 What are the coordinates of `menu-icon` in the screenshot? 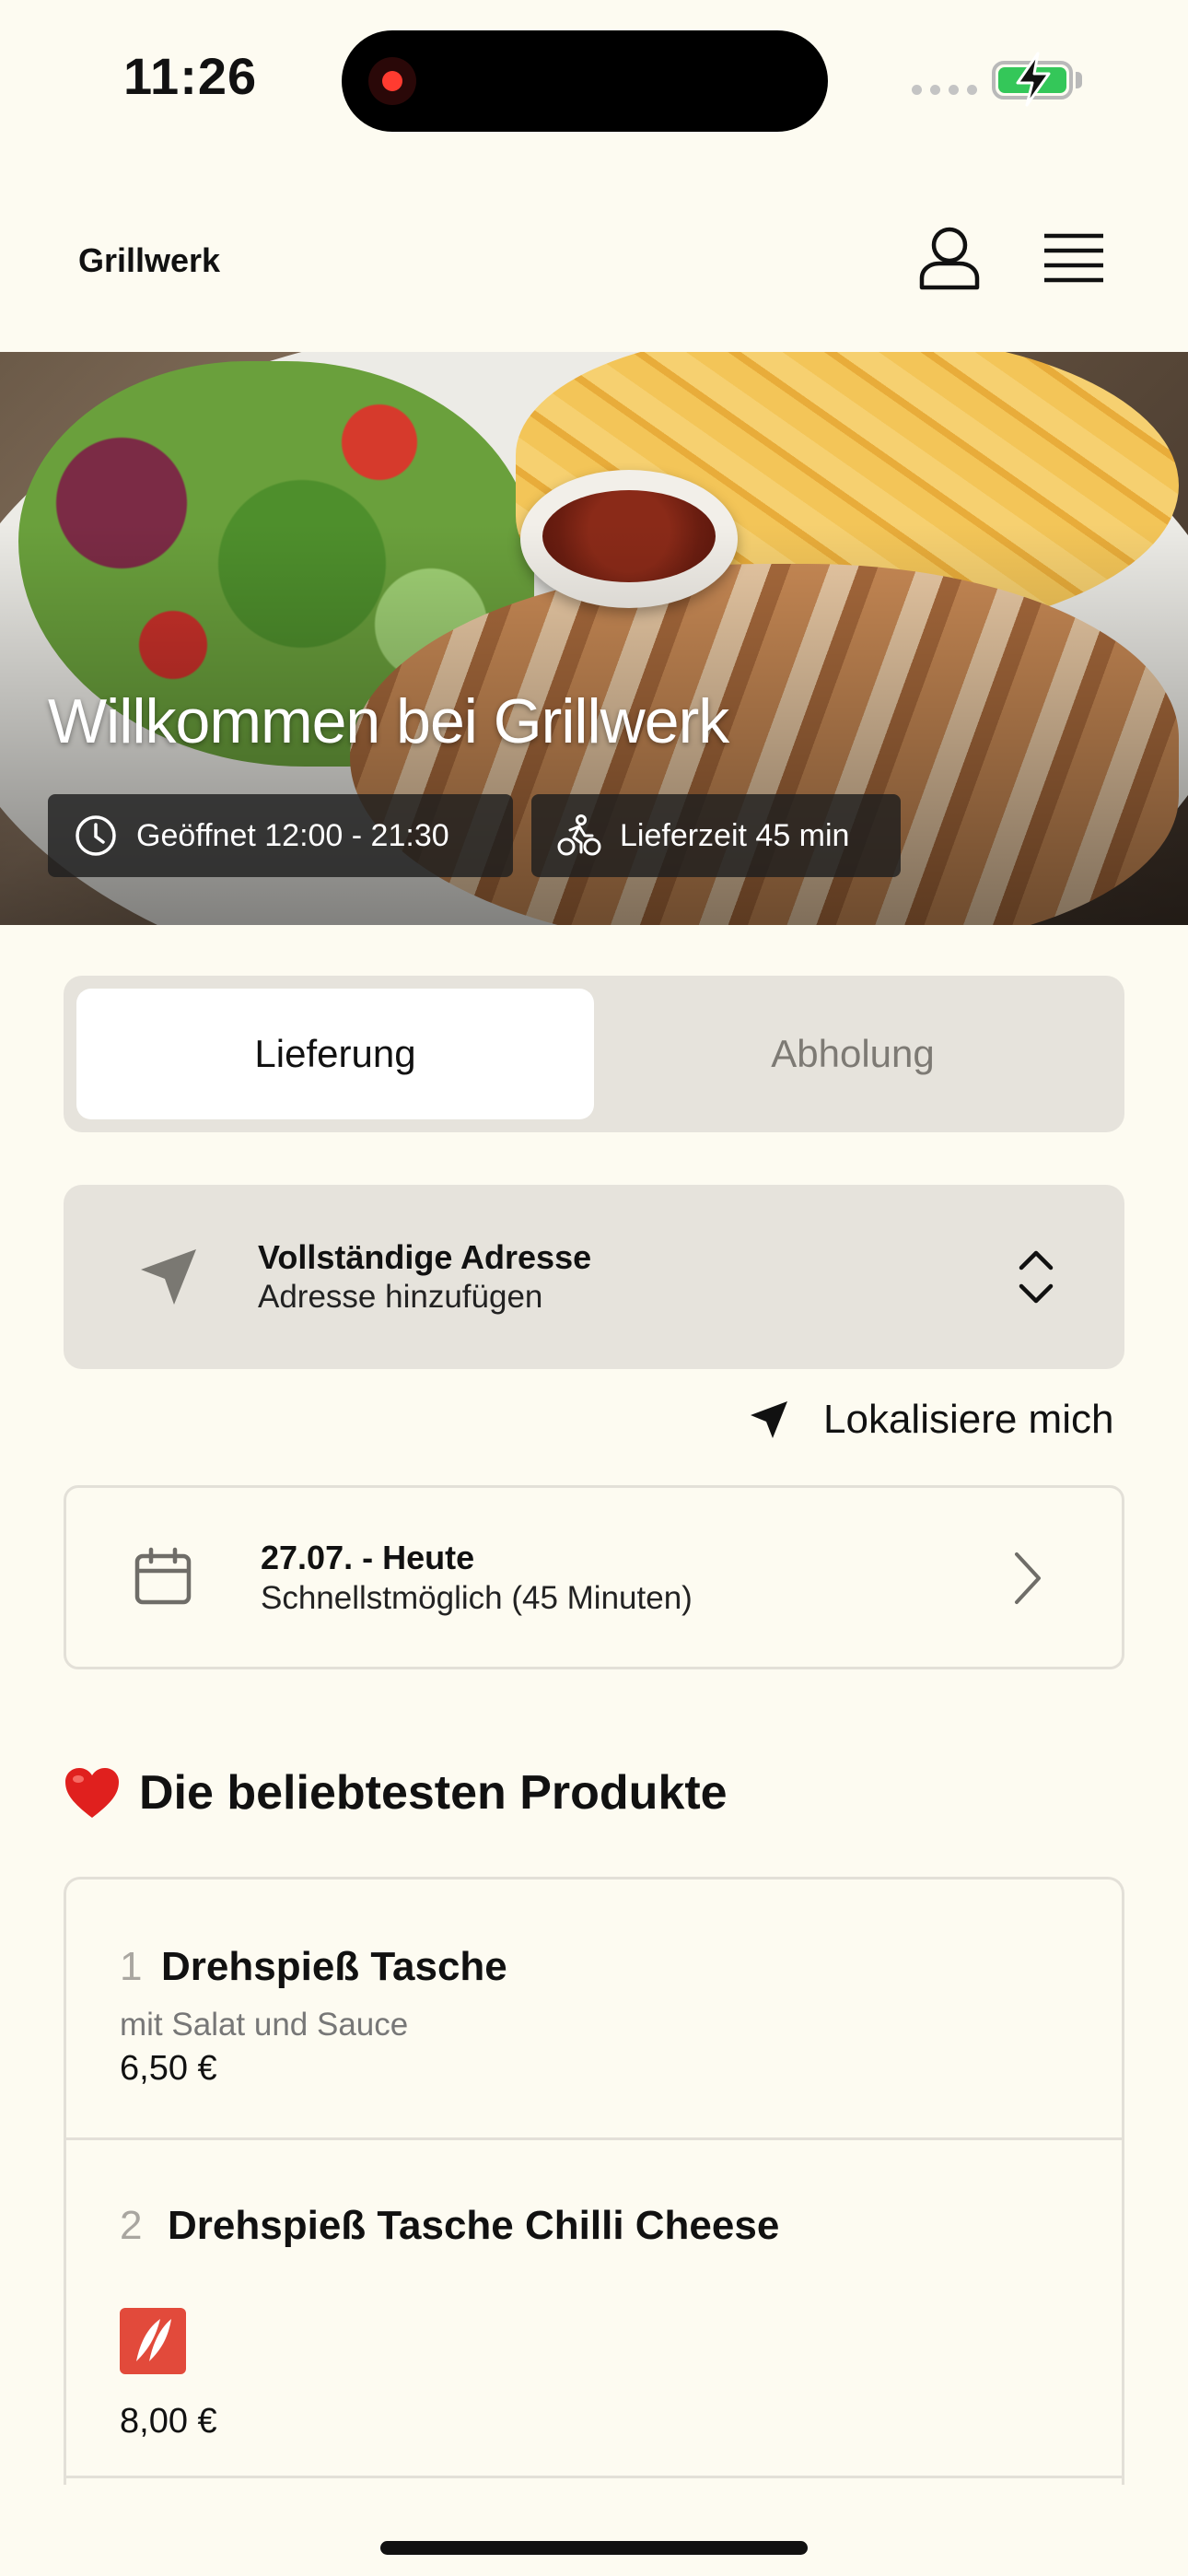 It's located at (1073, 258).